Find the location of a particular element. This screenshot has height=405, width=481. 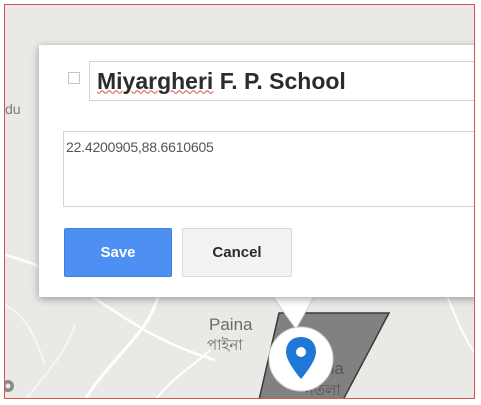

collapse-toggle-icon is located at coordinates (74, 78).